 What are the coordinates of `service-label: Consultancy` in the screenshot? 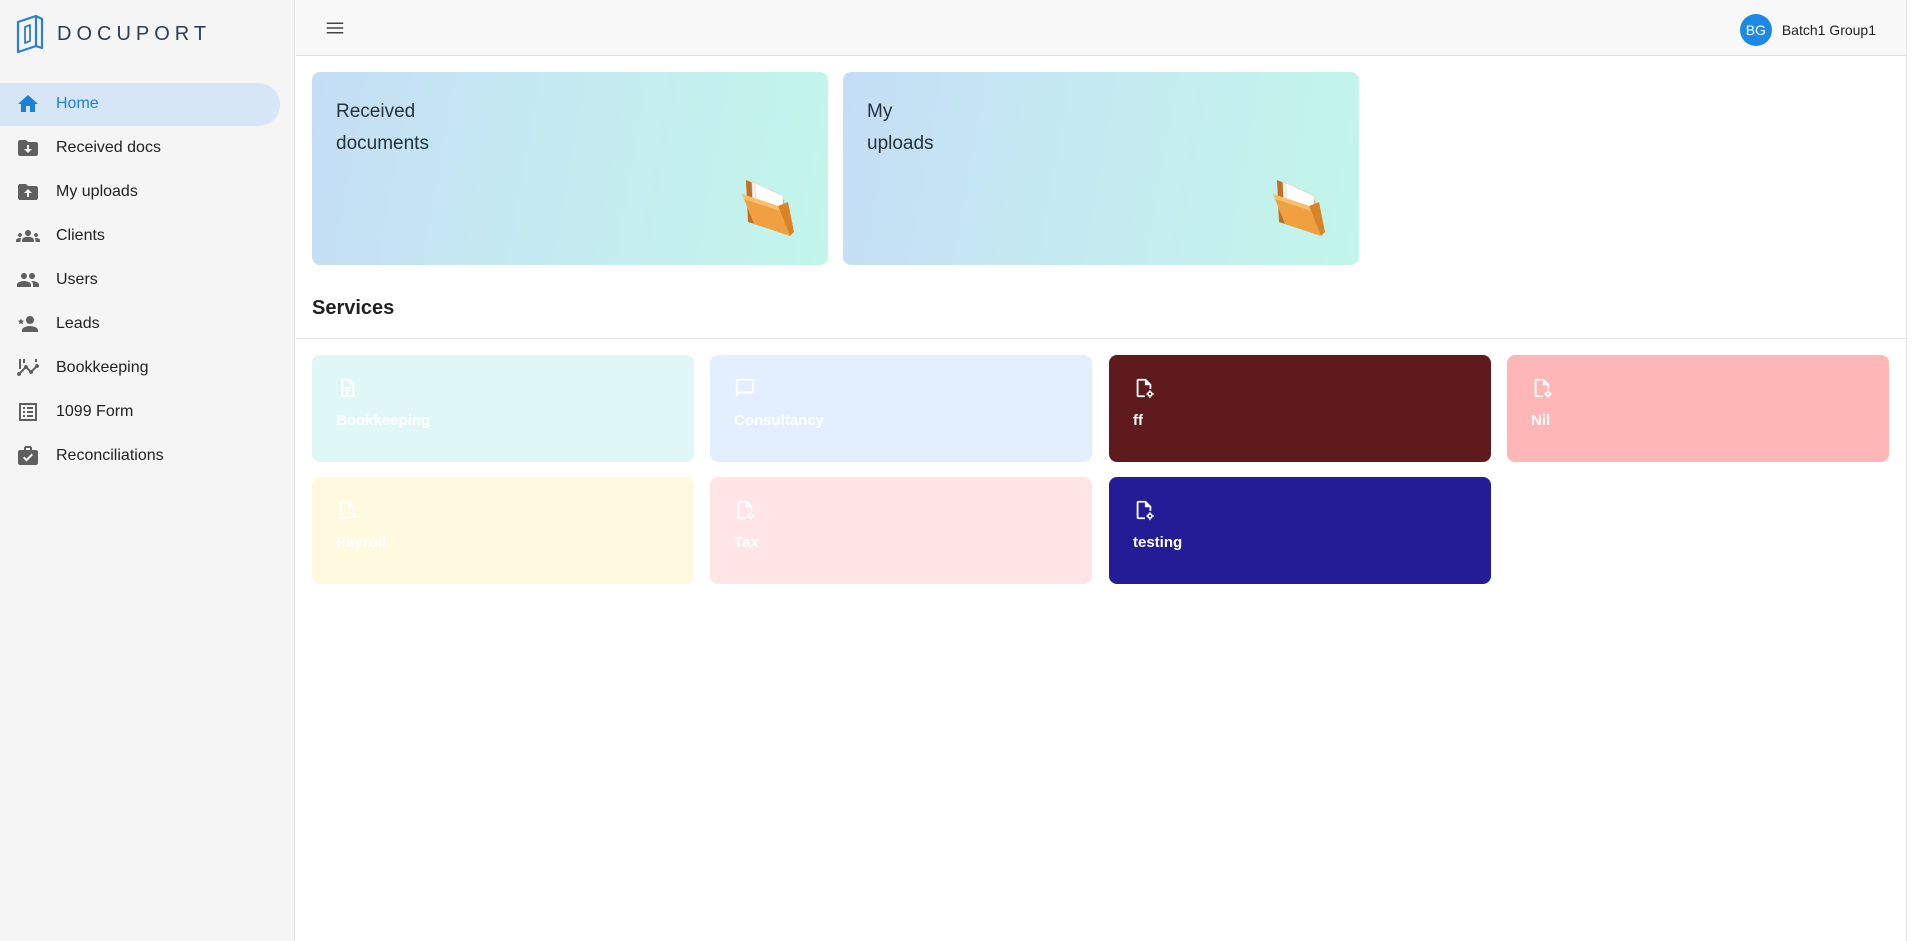 It's located at (779, 420).